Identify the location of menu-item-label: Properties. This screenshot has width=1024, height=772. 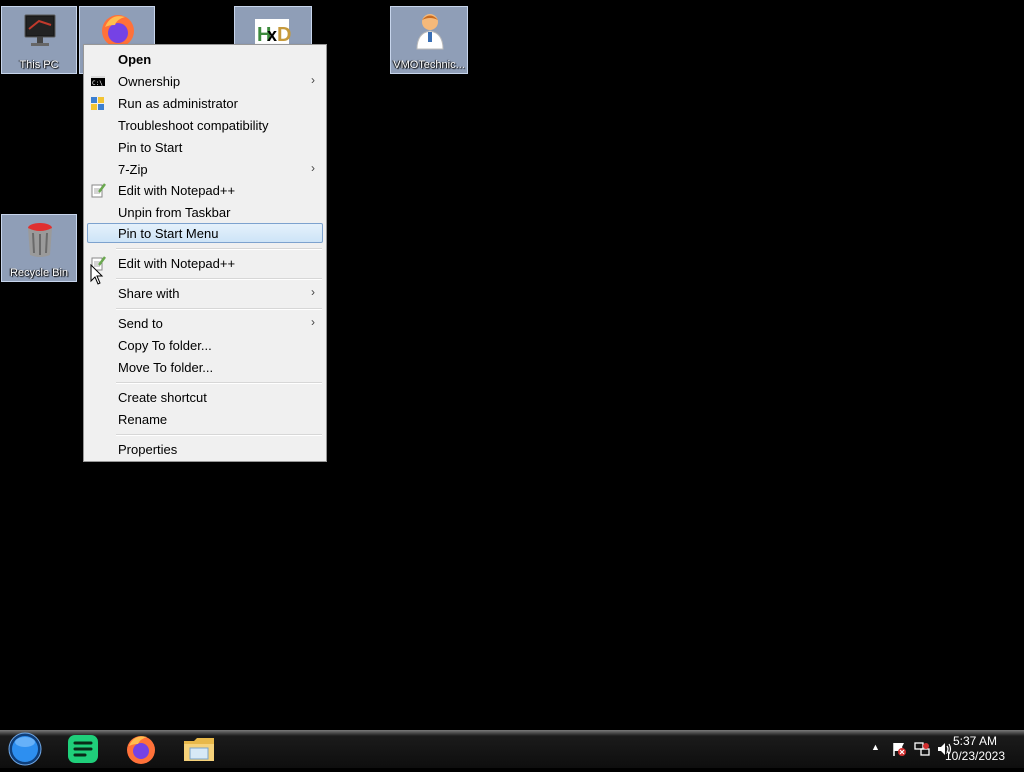
(148, 449).